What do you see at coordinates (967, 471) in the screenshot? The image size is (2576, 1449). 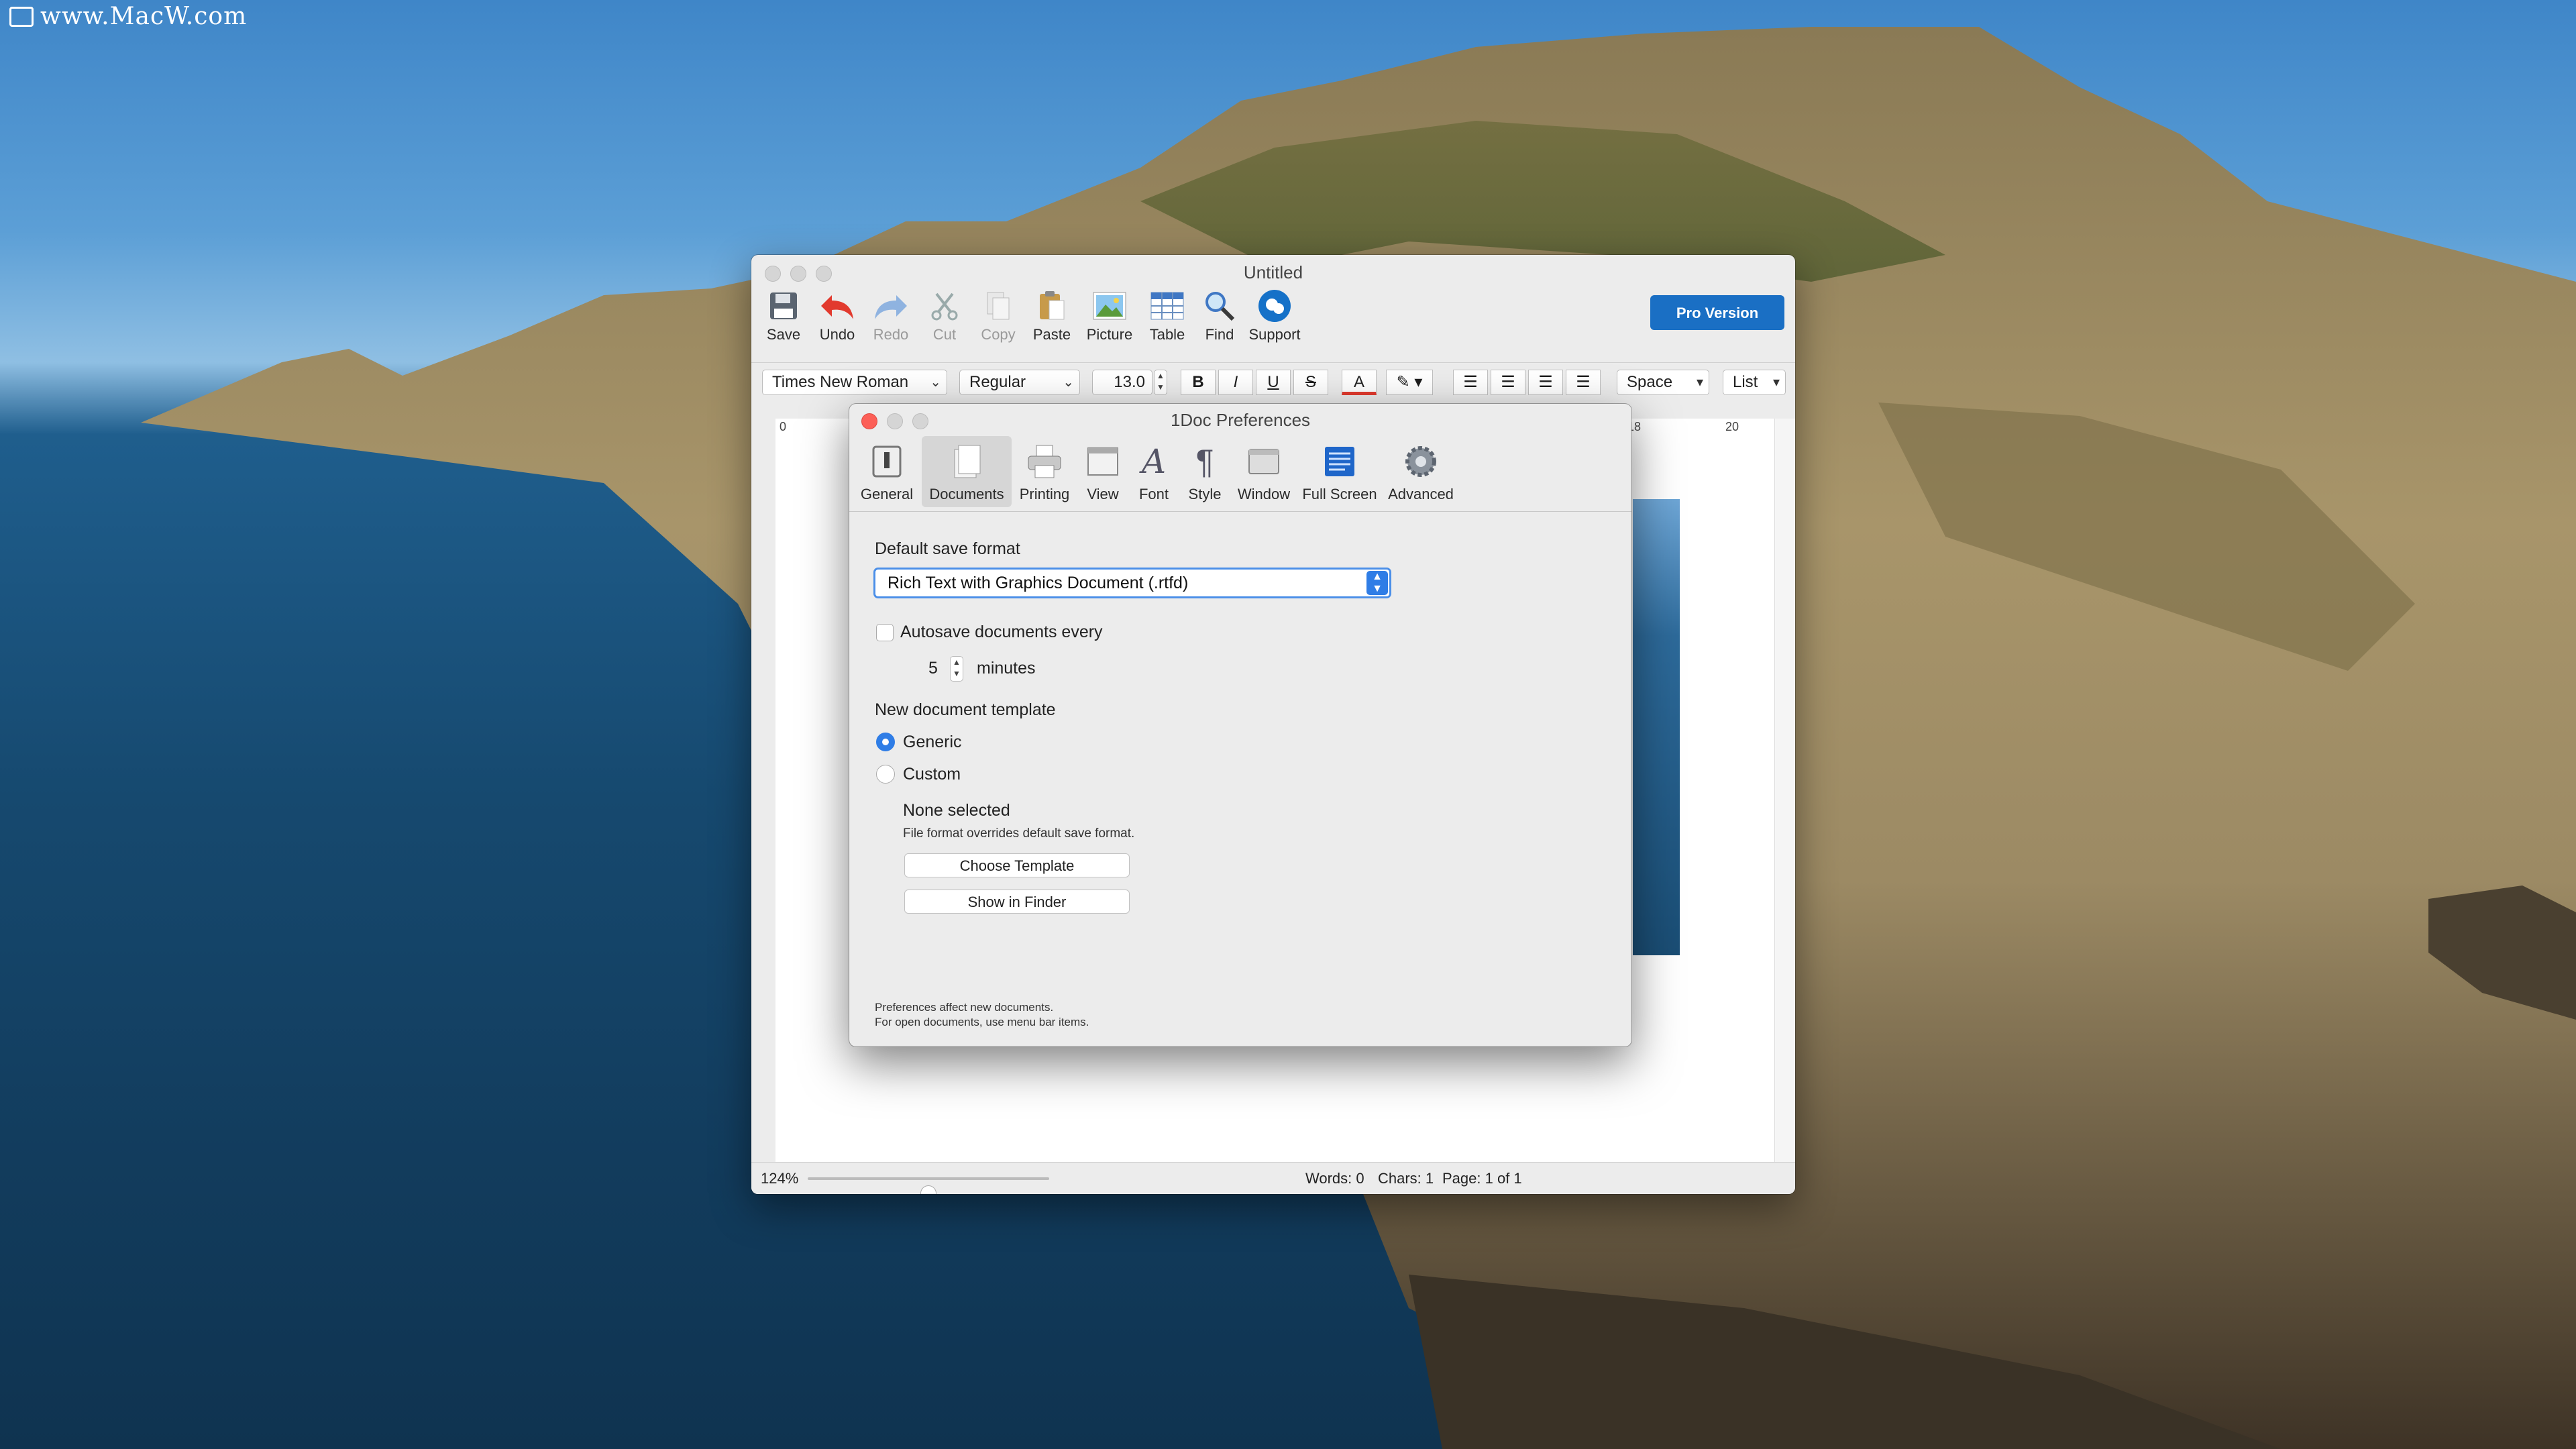 I see `tab-documents: Documents` at bounding box center [967, 471].